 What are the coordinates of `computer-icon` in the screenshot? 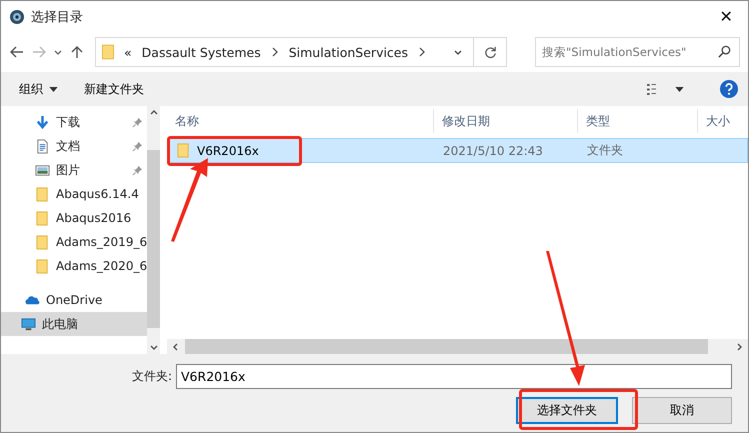 It's located at (28, 324).